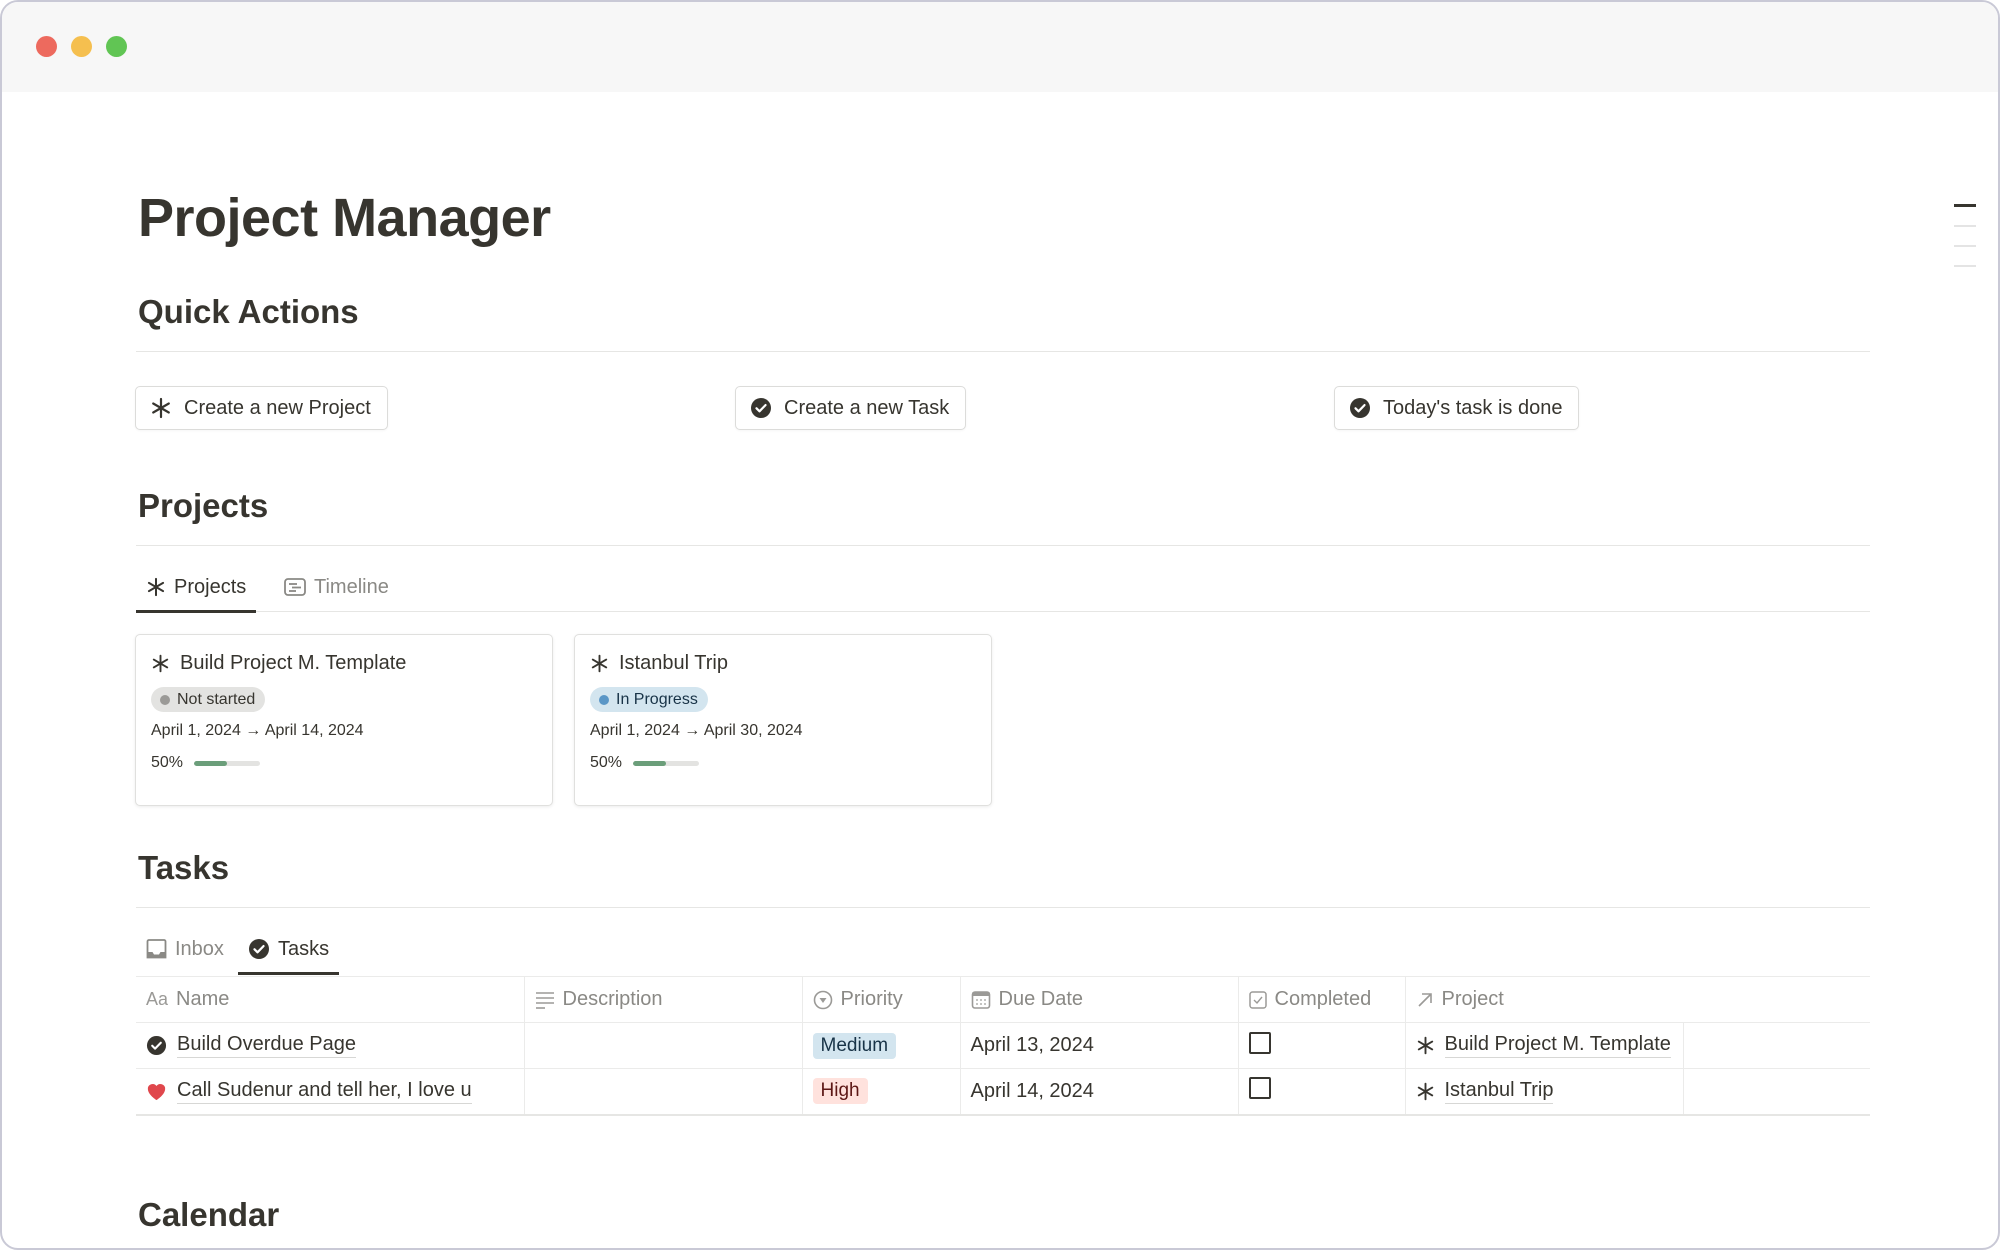 This screenshot has width=2000, height=1250. I want to click on tab-inbox: Inbox, so click(185, 949).